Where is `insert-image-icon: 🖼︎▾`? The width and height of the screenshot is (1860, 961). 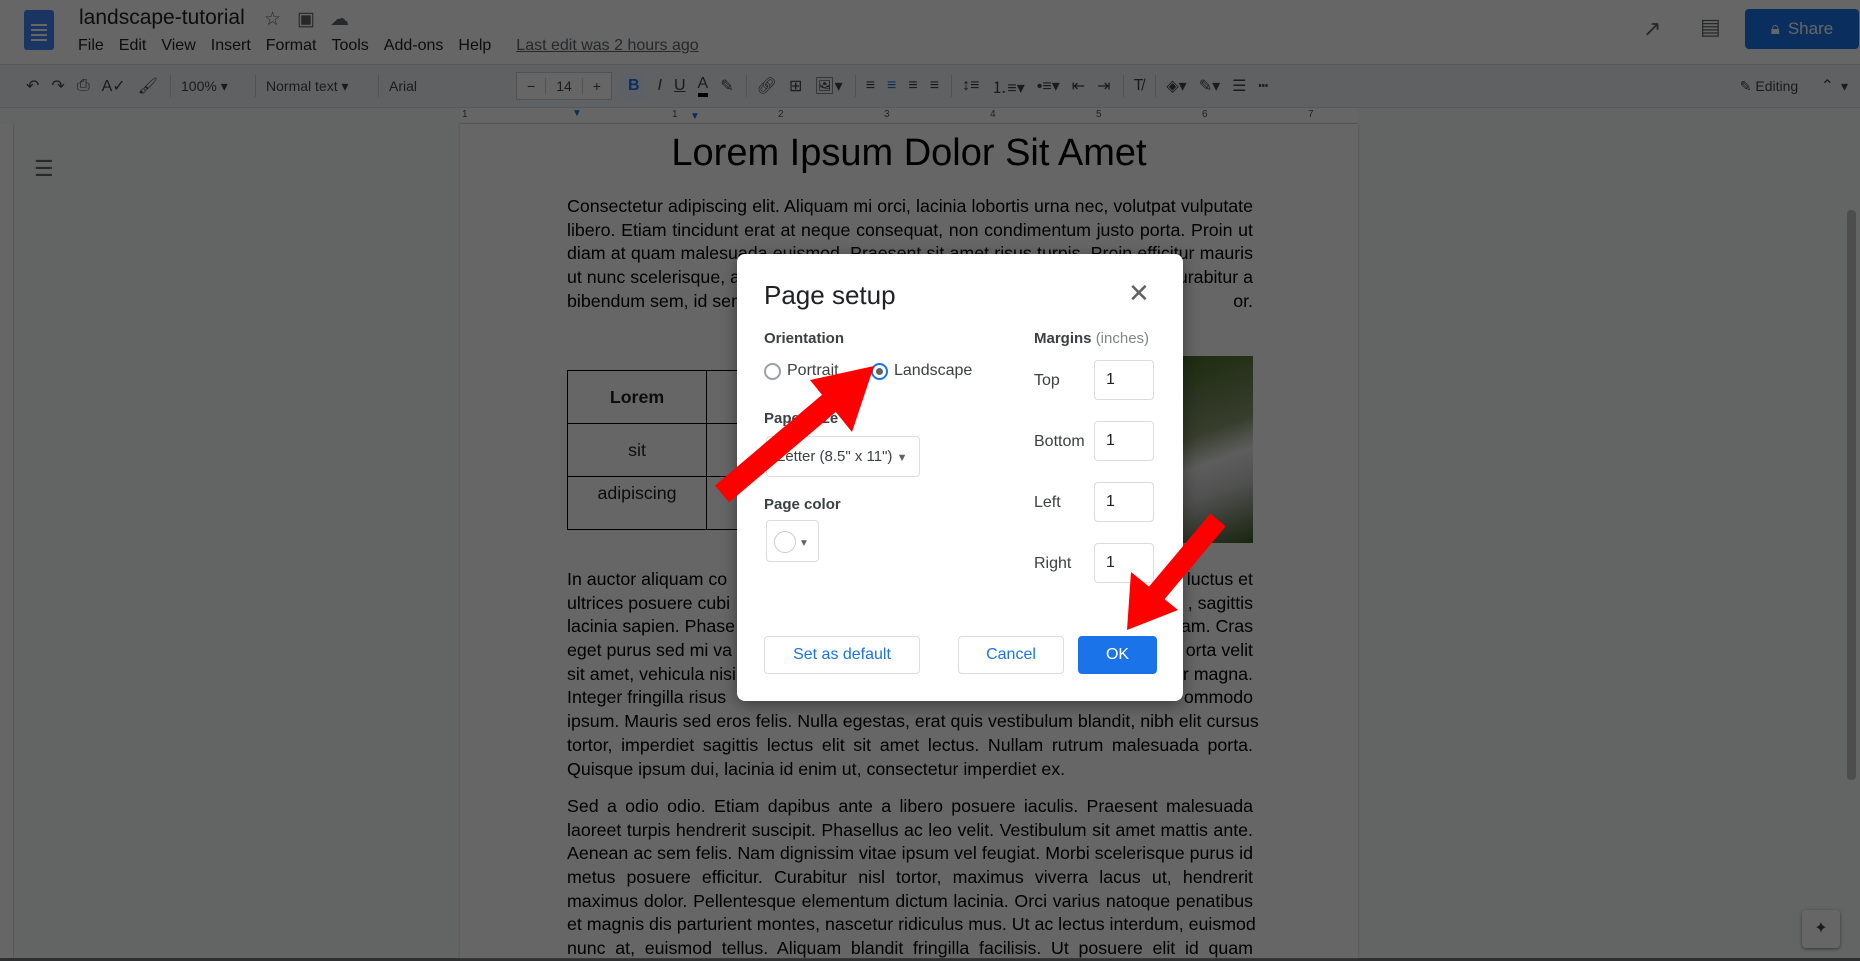
insert-image-icon: 🖼︎▾ is located at coordinates (828, 86).